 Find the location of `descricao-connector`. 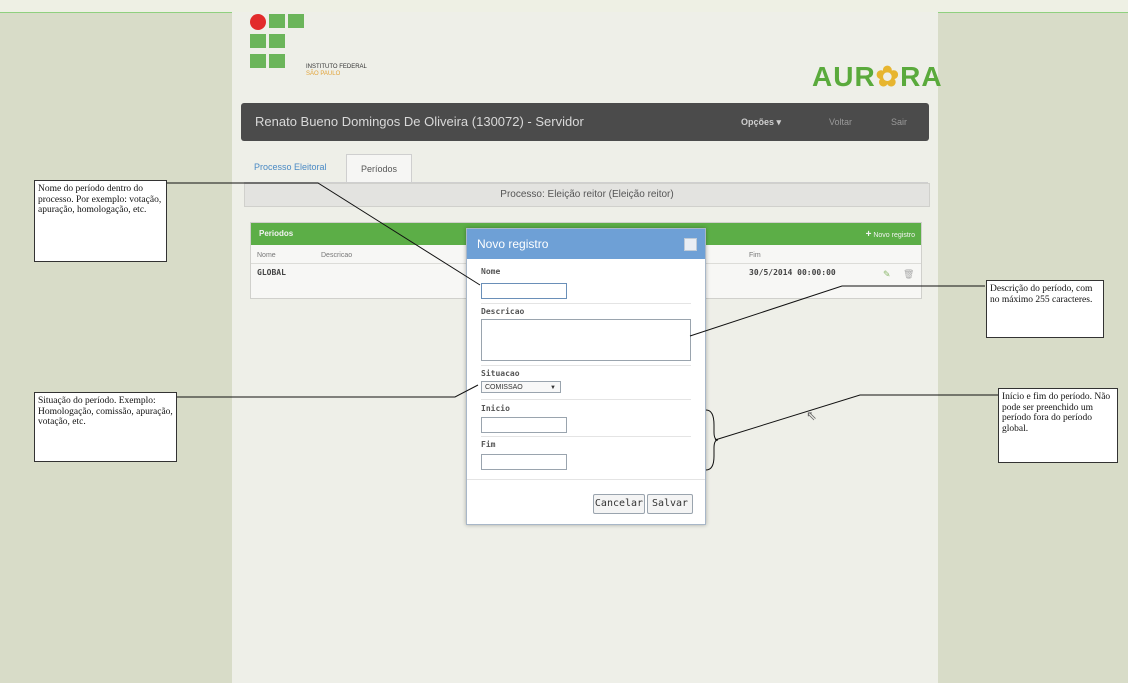

descricao-connector is located at coordinates (837, 311).